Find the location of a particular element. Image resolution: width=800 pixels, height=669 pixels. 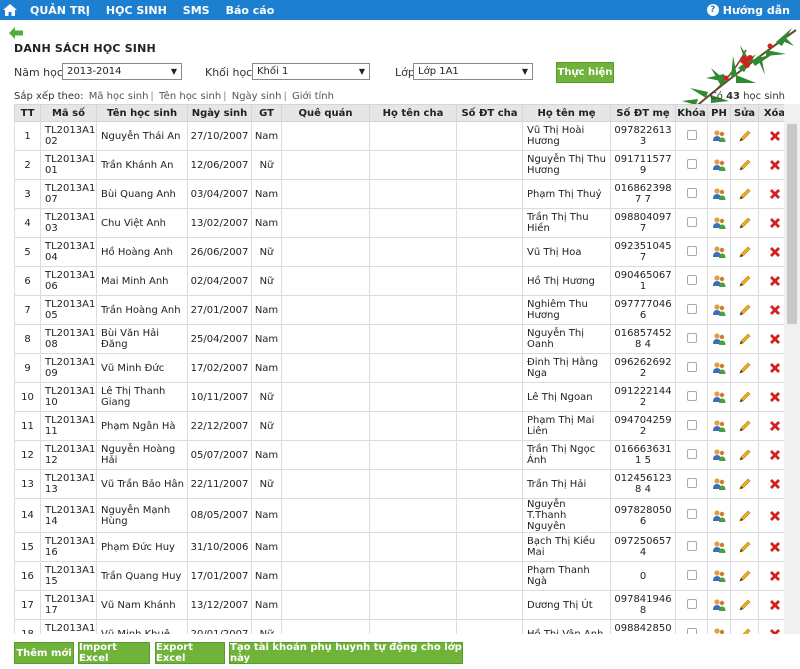

back-arrow-icon is located at coordinates (16, 33).